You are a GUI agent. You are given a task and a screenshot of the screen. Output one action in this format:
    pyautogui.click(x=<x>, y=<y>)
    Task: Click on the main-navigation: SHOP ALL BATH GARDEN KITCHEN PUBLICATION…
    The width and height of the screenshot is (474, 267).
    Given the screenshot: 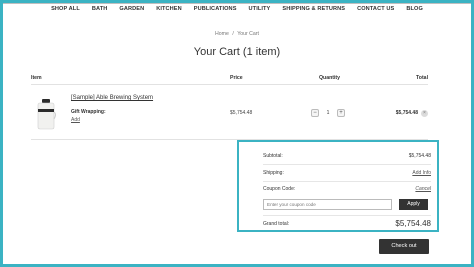 What is the action you would take?
    pyautogui.click(x=237, y=9)
    